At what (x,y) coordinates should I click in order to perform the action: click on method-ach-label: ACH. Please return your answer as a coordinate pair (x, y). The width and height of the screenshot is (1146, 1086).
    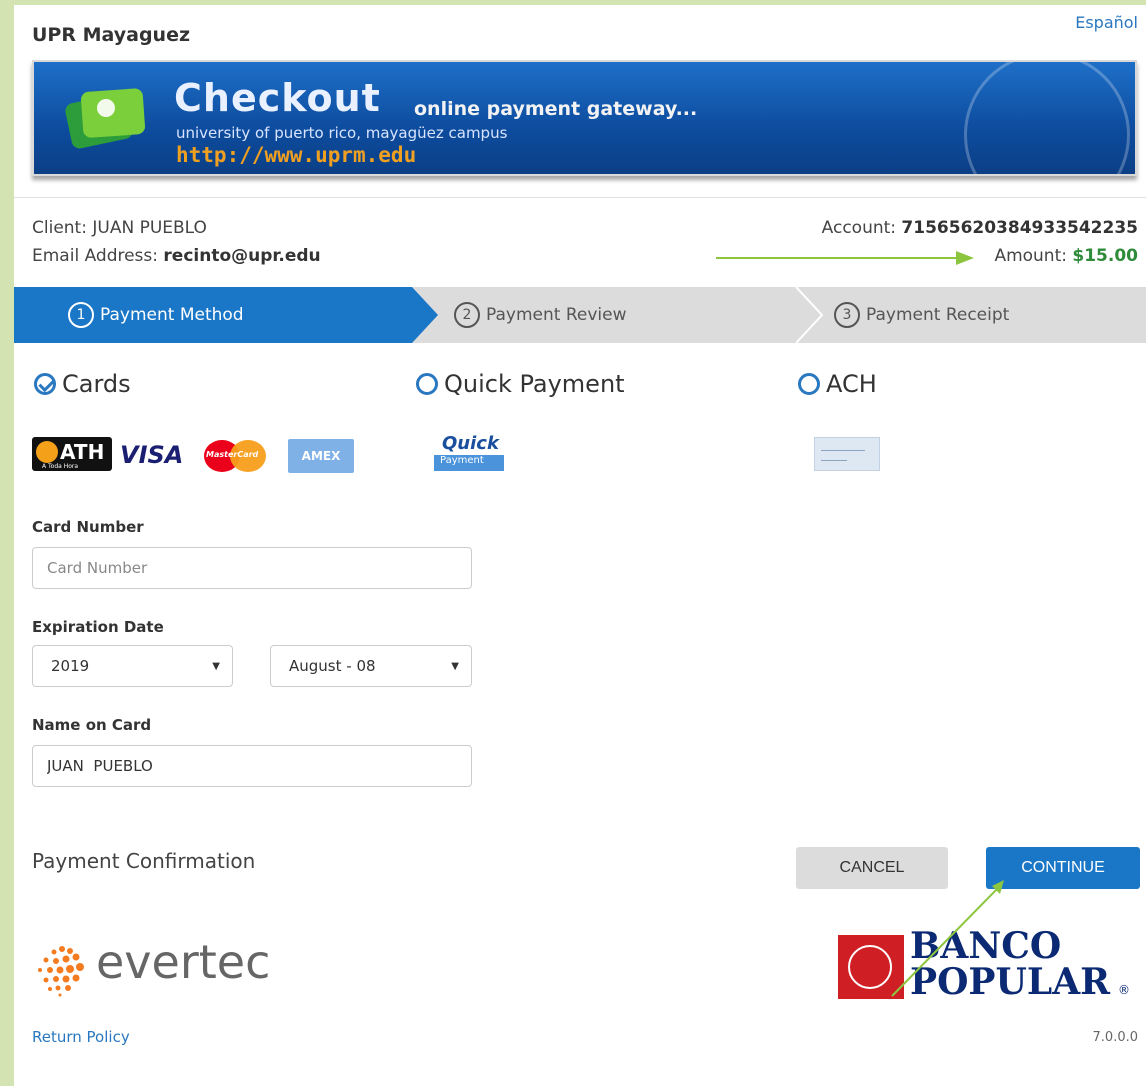
    Looking at the image, I should click on (851, 384).